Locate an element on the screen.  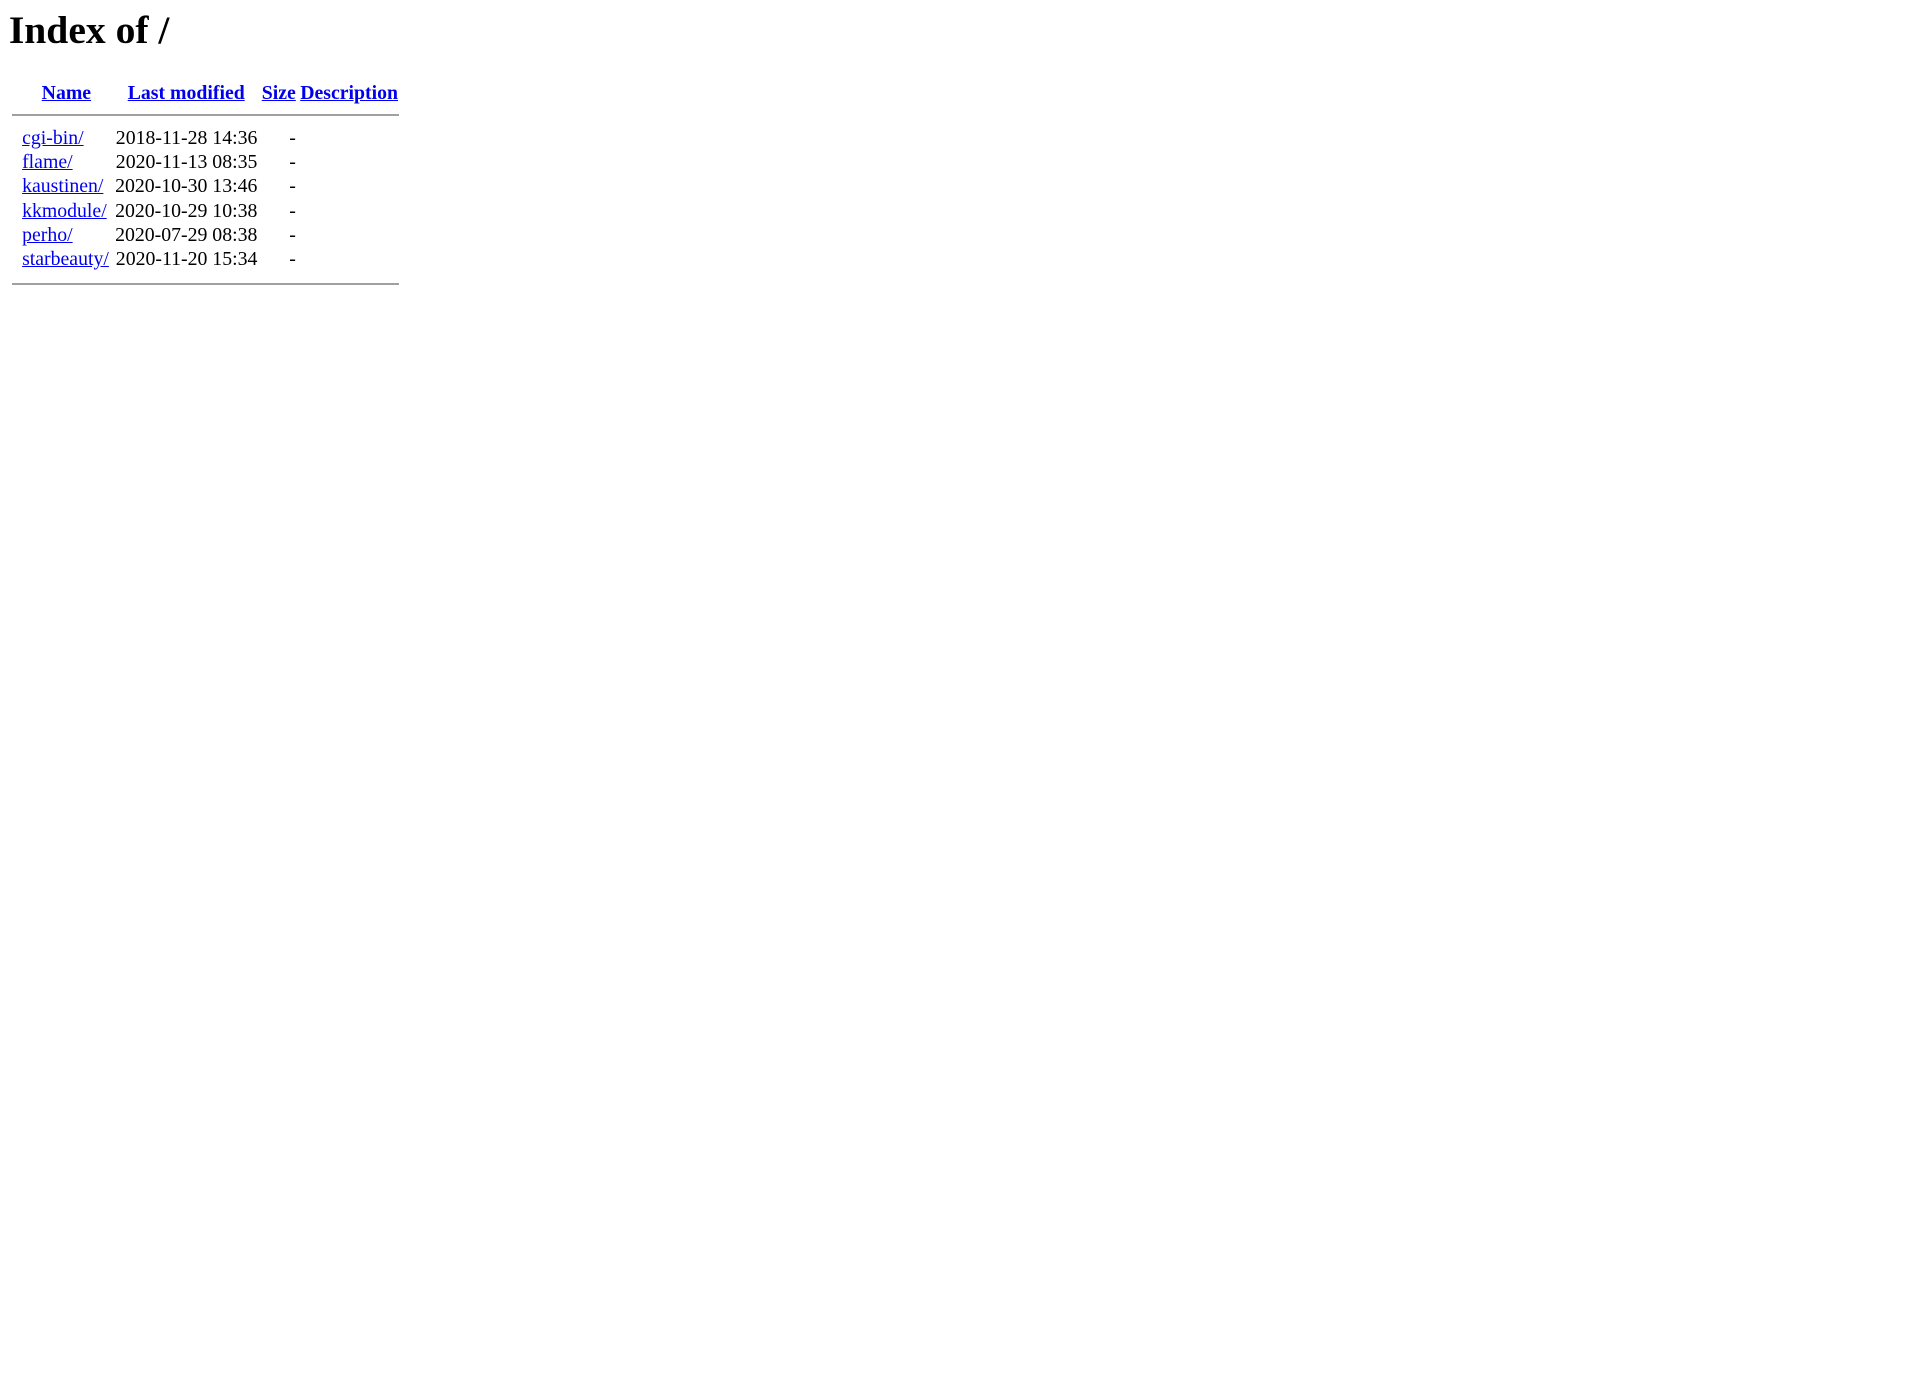
table-row: kaustinen/2020-10-30 13:46 - is located at coordinates (205, 187).